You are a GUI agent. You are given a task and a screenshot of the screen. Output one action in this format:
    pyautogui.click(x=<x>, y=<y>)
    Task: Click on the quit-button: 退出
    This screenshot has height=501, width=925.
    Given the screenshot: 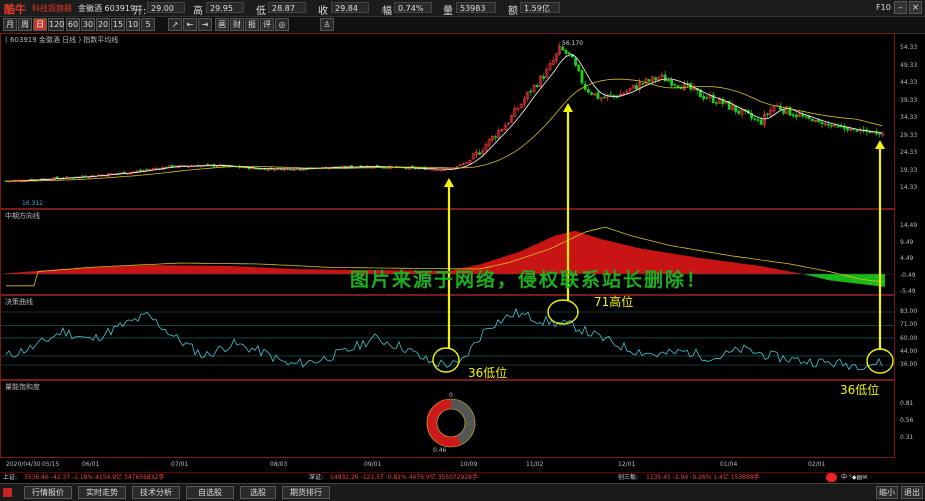 What is the action you would take?
    pyautogui.click(x=912, y=492)
    